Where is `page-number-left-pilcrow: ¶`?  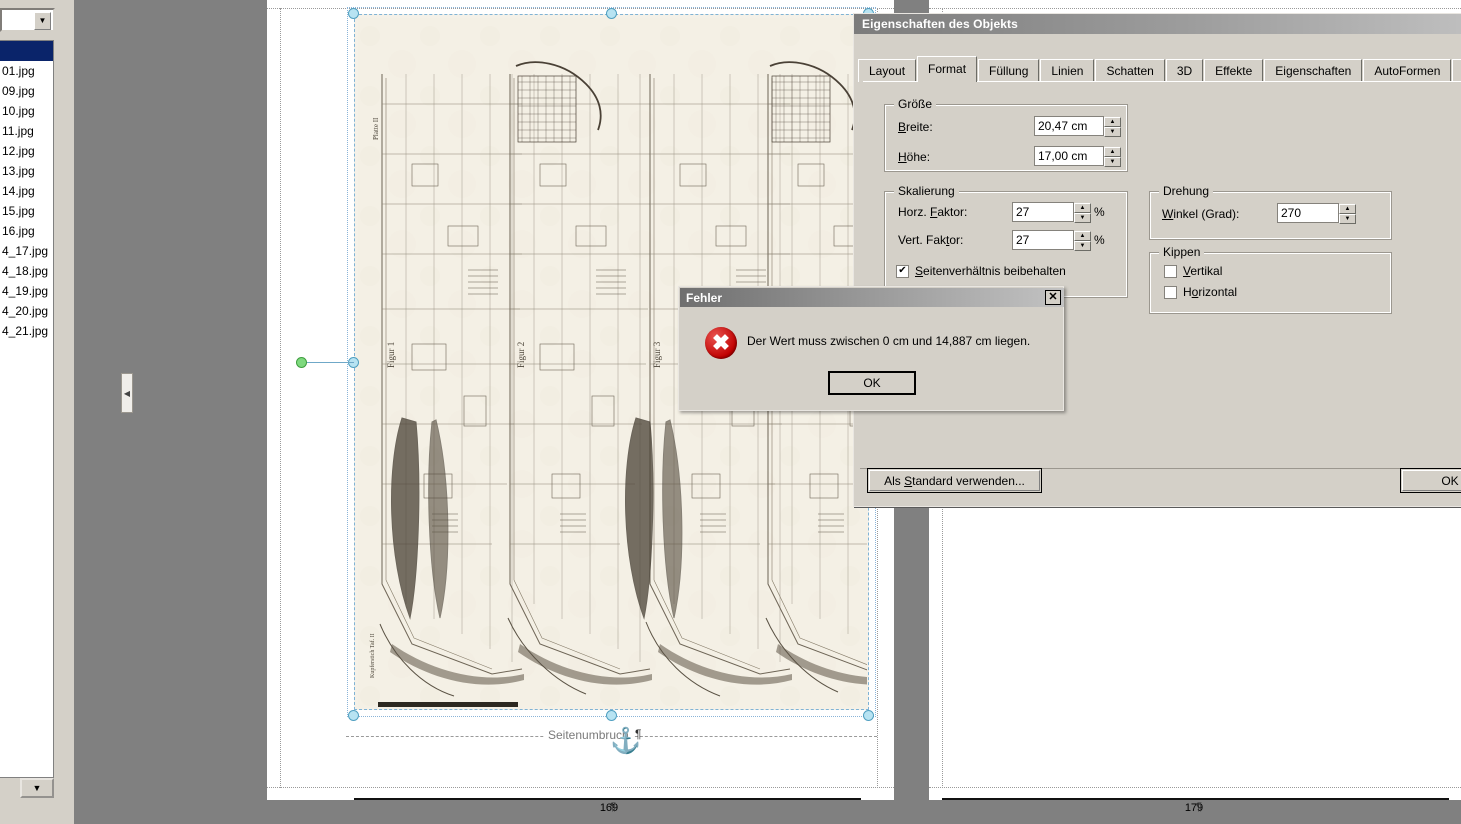
page-number-left-pilcrow: ¶ is located at coordinates (613, 807).